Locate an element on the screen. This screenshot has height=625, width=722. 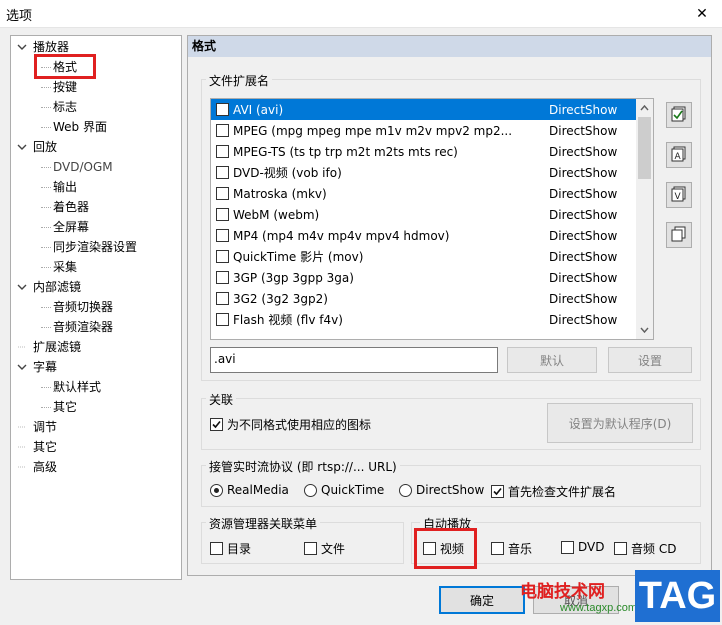
extension-row: DVD-视频 (vob ifo) DirectShow is located at coordinates (424, 172).